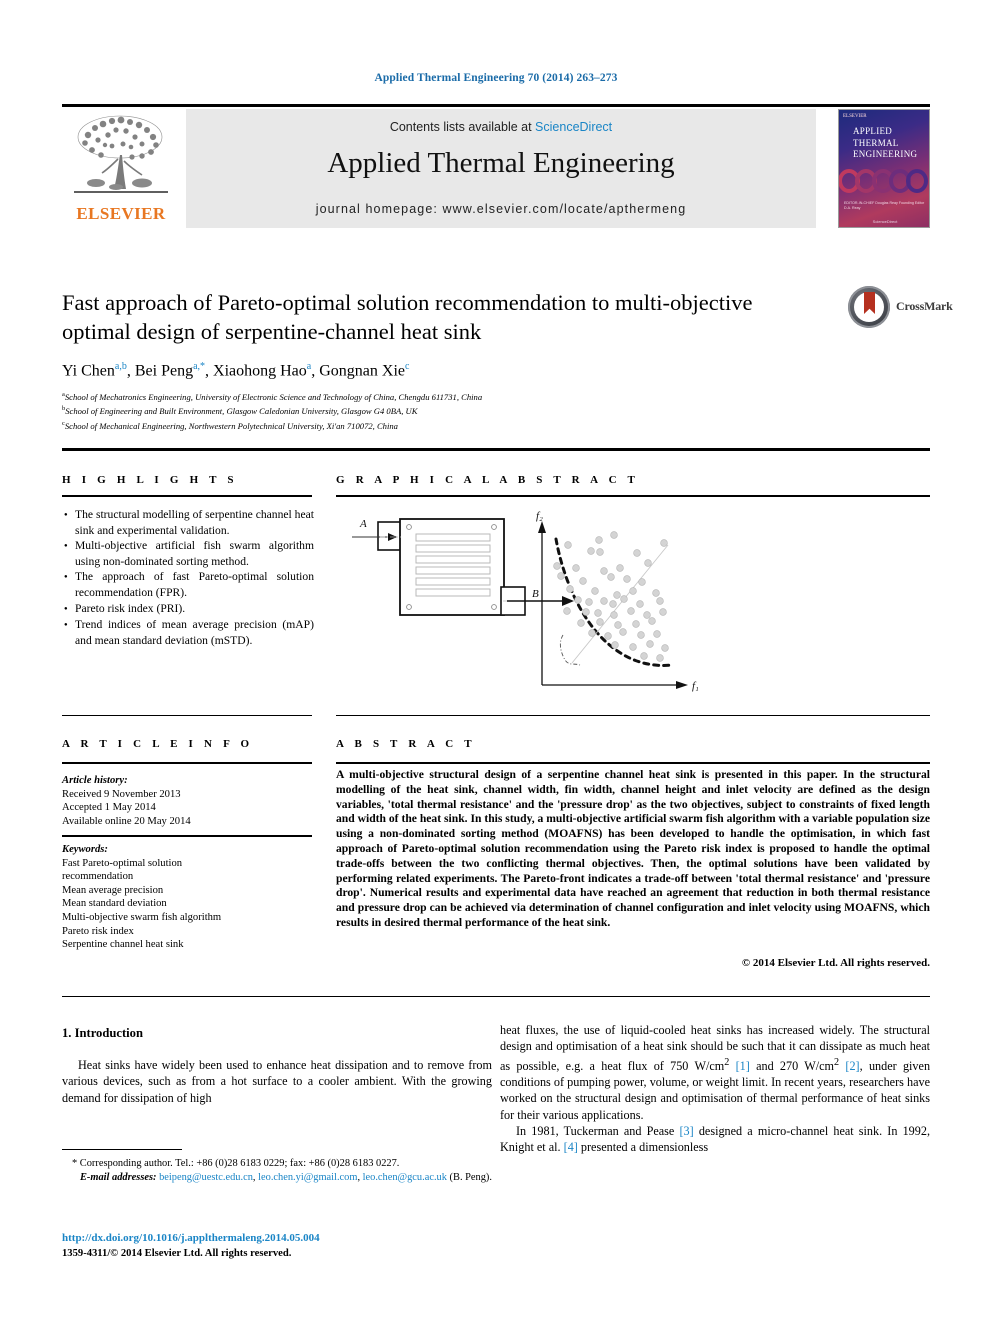 The width and height of the screenshot is (992, 1323). Describe the element at coordinates (643, 1147) in the screenshot. I see `rp2c: presented a dimensionless` at that location.